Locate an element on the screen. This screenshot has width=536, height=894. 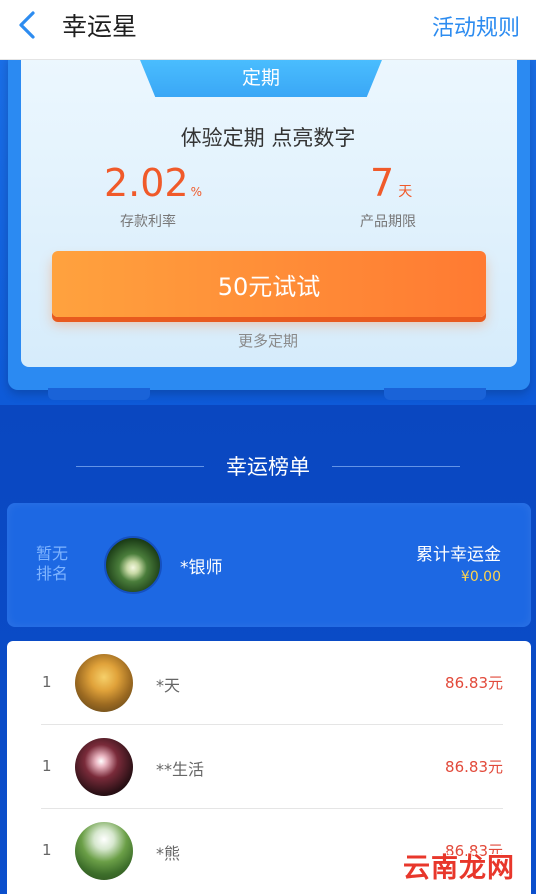
rate-value: 2.02% is located at coordinates (153, 187).